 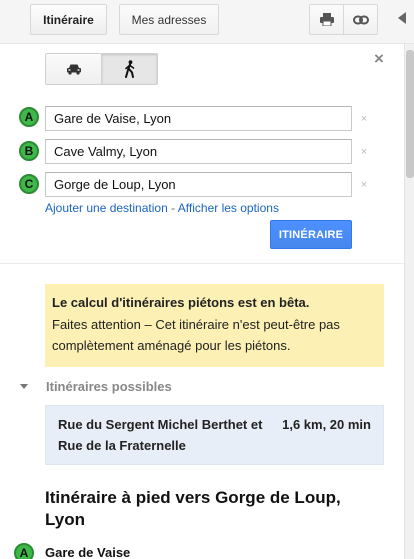 I want to click on section-divider, so click(x=202, y=263).